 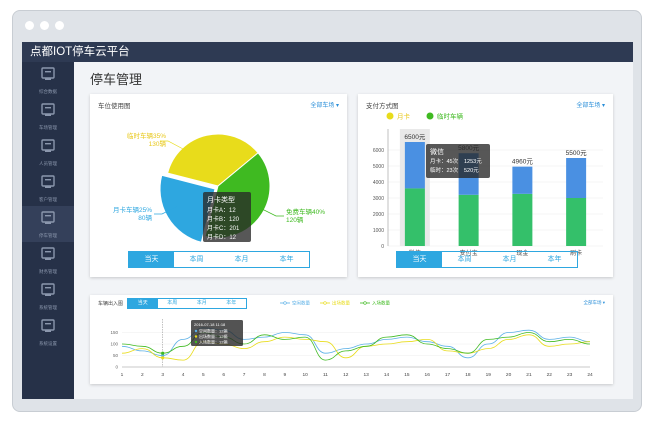 I want to click on legend-label: 出场数量, so click(x=341, y=303).